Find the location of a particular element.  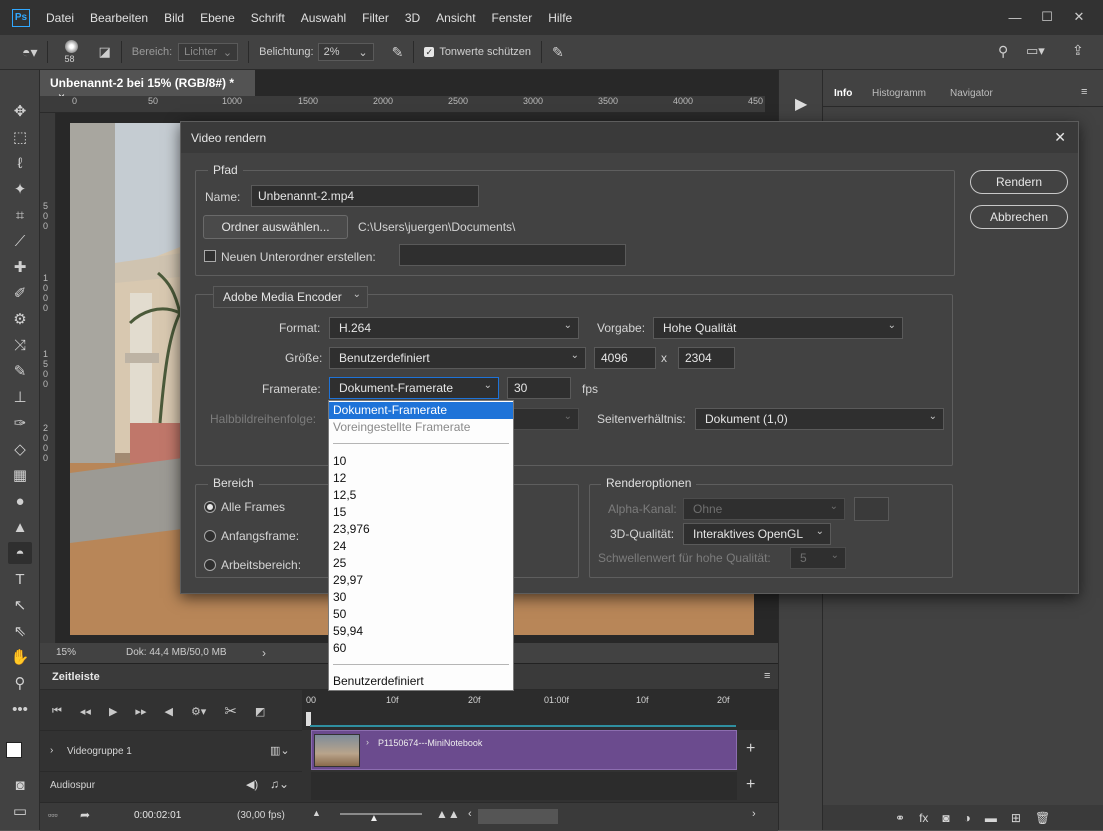

type-tool-icon: T is located at coordinates (20, 579).